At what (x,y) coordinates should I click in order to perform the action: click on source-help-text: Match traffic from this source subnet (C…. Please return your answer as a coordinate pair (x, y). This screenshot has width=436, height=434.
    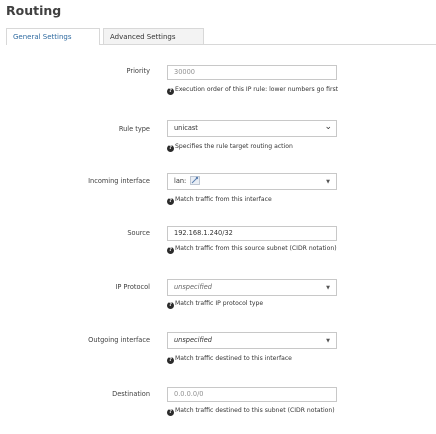
    Looking at the image, I should click on (256, 248).